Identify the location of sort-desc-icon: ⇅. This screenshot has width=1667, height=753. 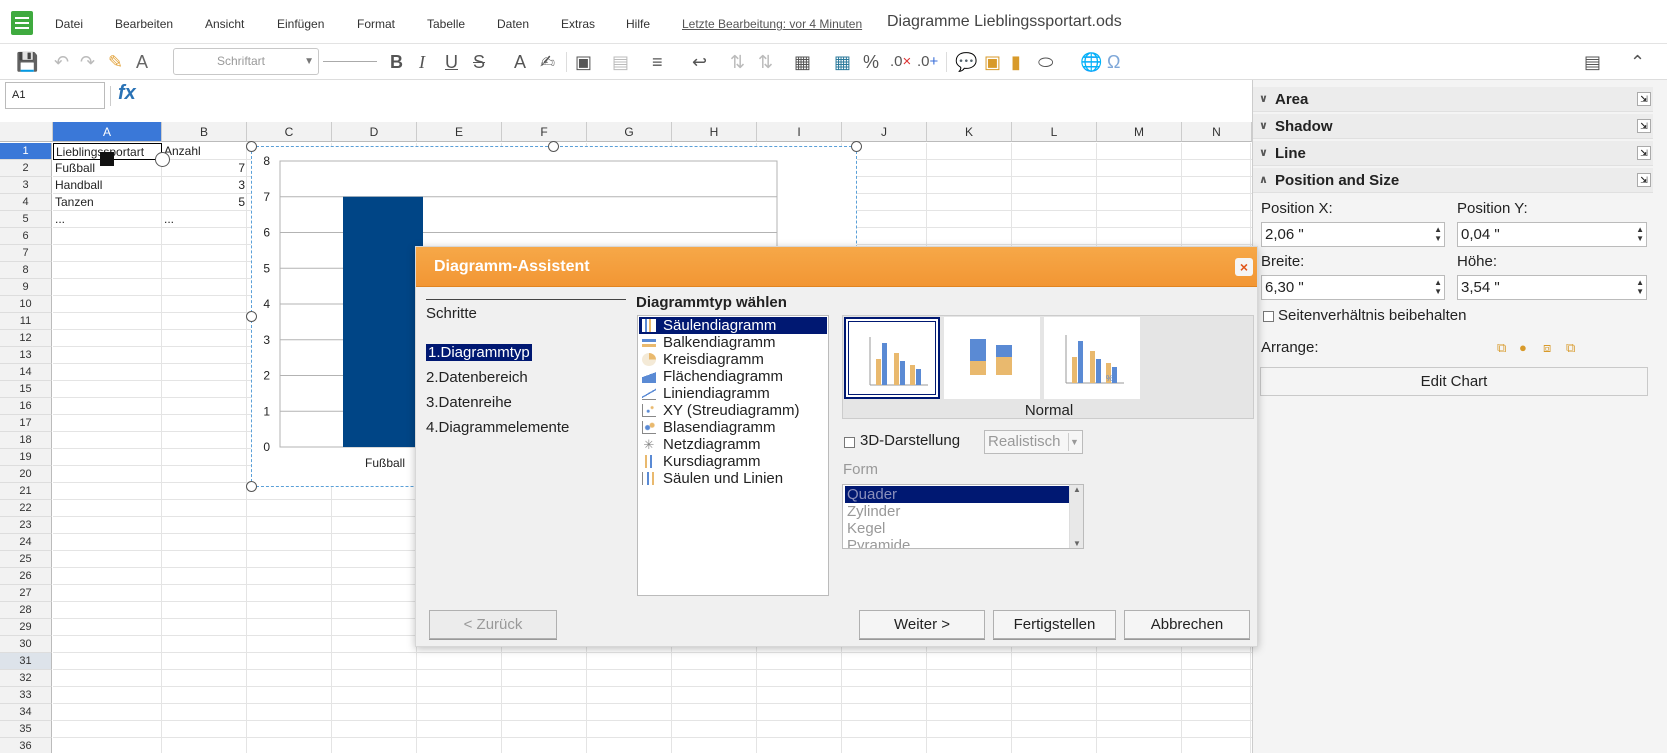
(765, 62).